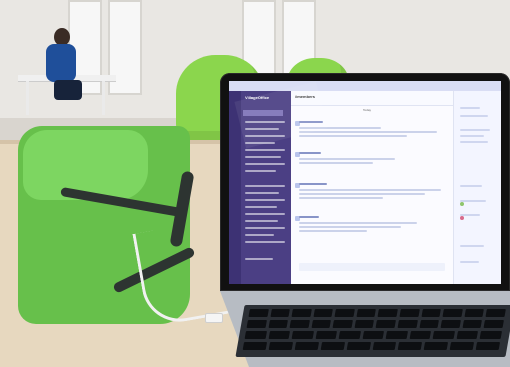 The height and width of the screenshot is (367, 510). What do you see at coordinates (372, 267) in the screenshot?
I see `message-input` at bounding box center [372, 267].